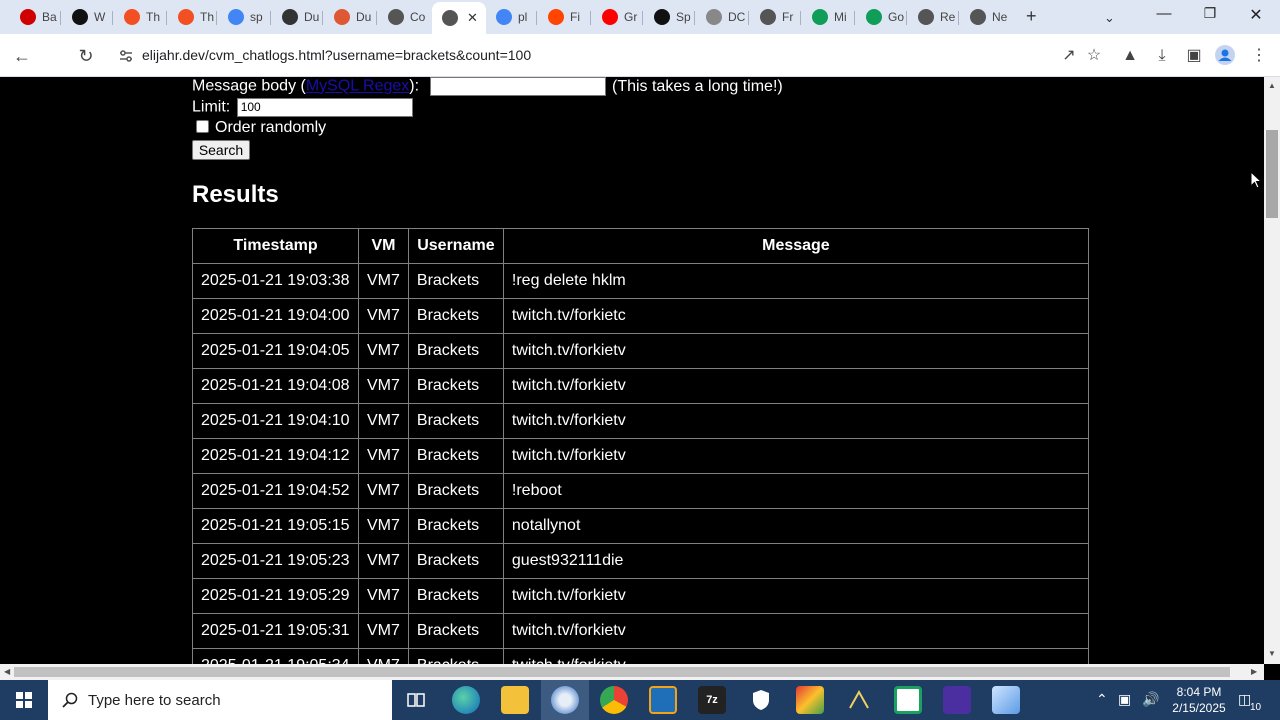 The height and width of the screenshot is (720, 1280). Describe the element at coordinates (220, 700) in the screenshot. I see `taskbar-search-box: Type here to search` at that location.